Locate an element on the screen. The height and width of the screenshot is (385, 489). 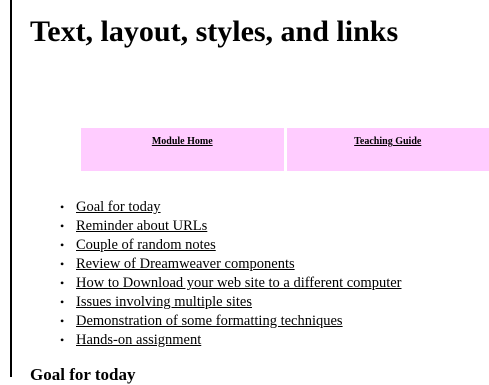
toc-link-dreamweaver: Review of Dreamweaver components is located at coordinates (185, 264).